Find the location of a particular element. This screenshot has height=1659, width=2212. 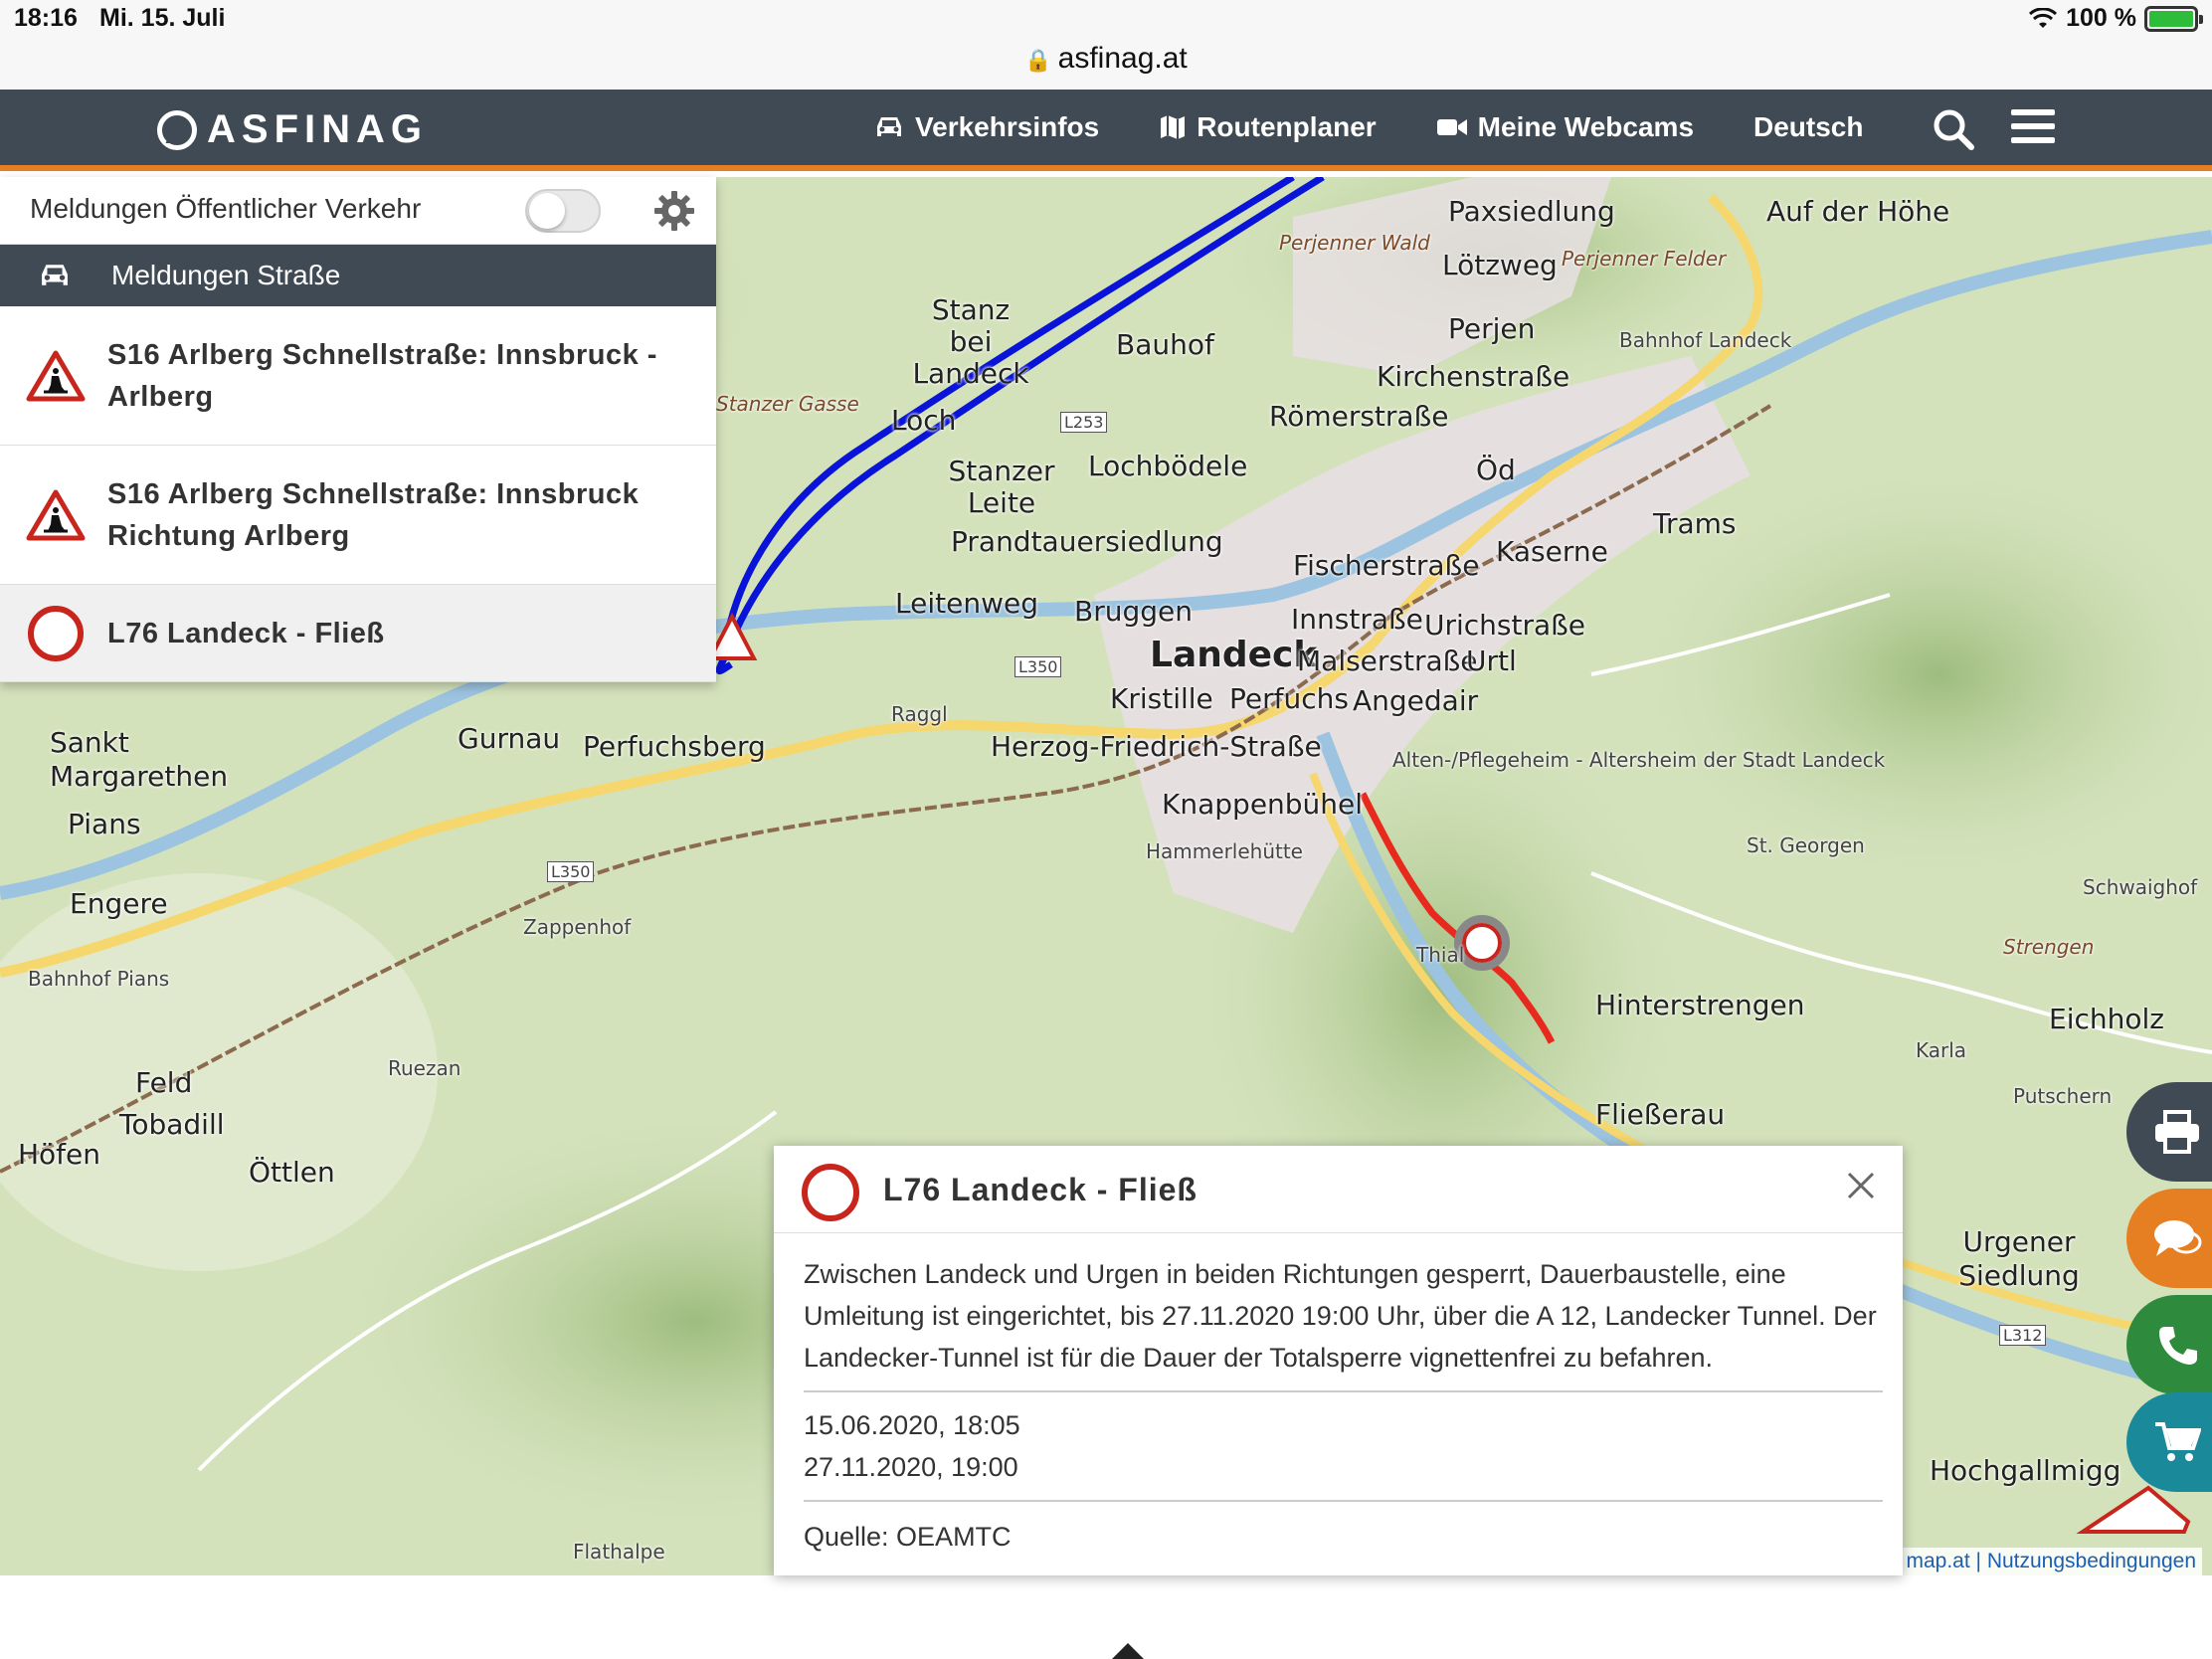

road-messages-header: Meldungen Straße is located at coordinates (358, 275).